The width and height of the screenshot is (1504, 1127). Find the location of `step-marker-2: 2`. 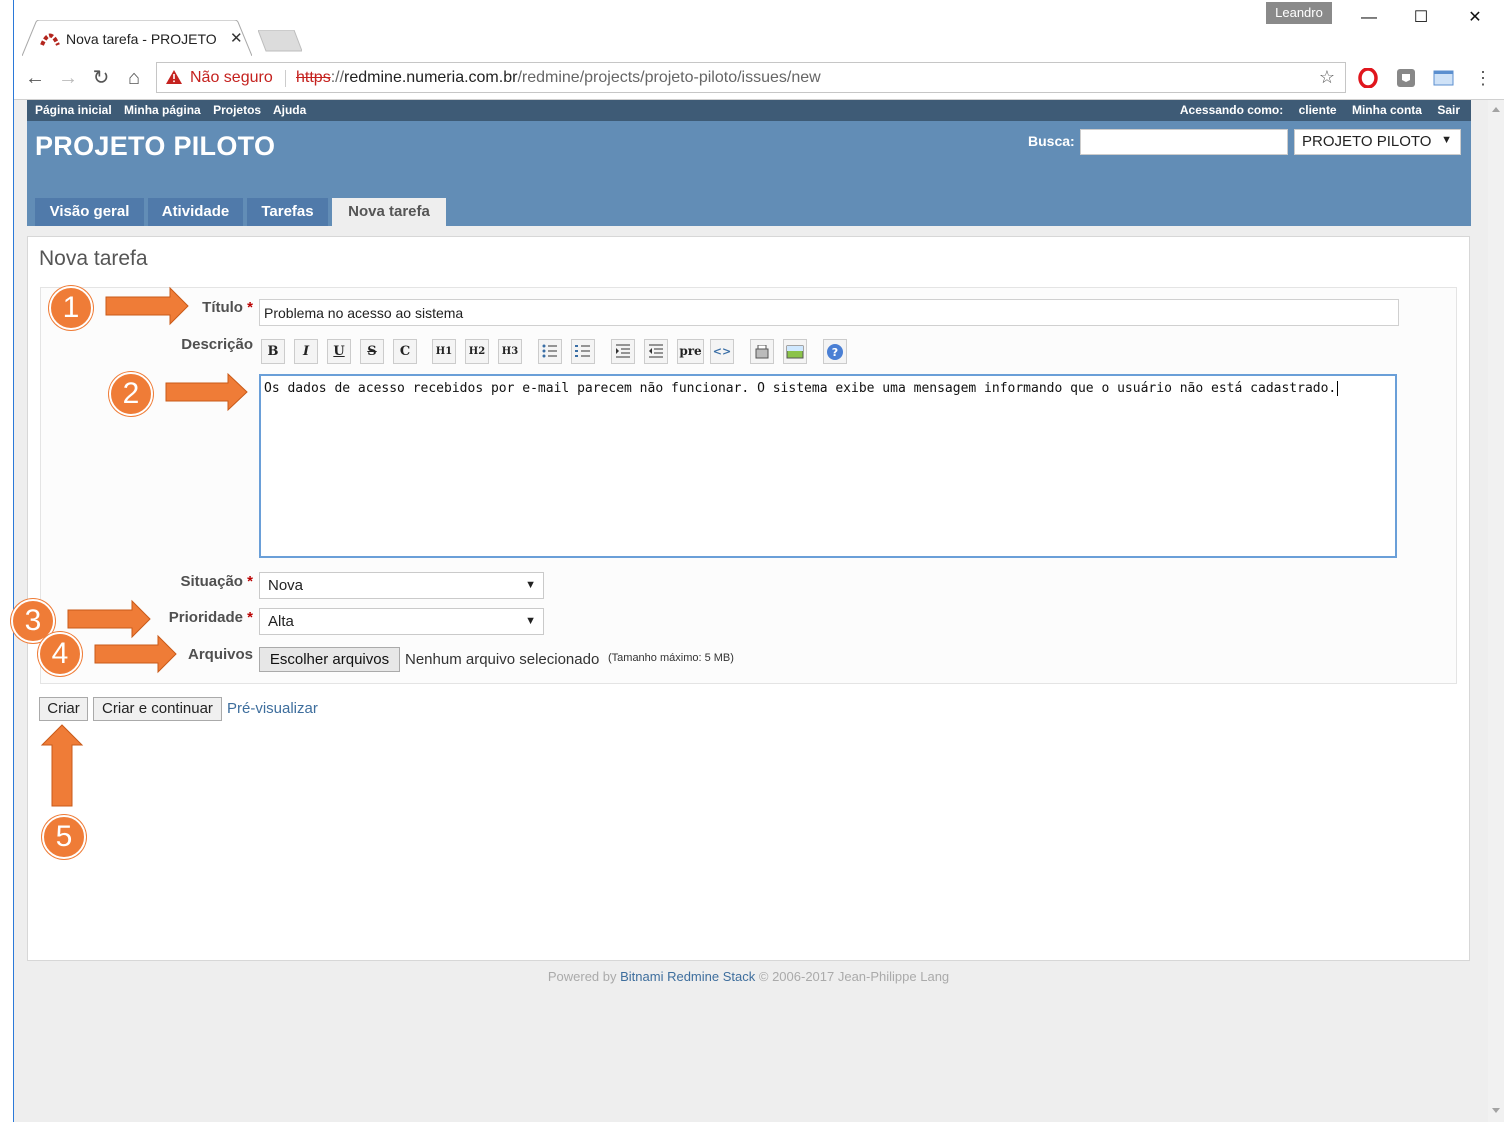

step-marker-2: 2 is located at coordinates (131, 394).